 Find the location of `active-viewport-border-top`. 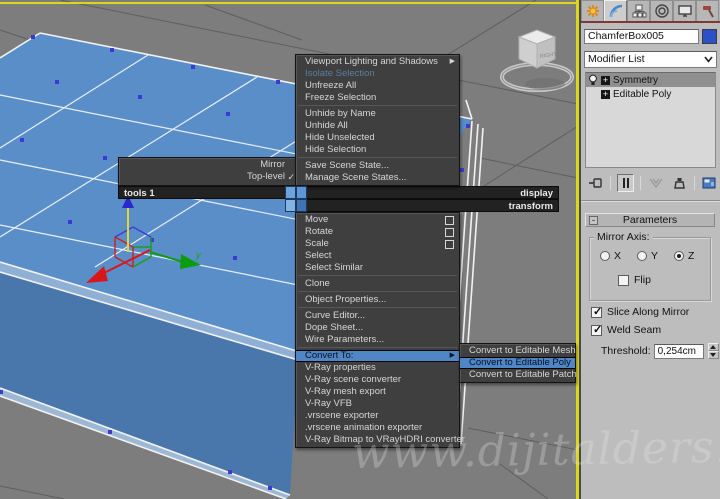

active-viewport-border-top is located at coordinates (290, 3).